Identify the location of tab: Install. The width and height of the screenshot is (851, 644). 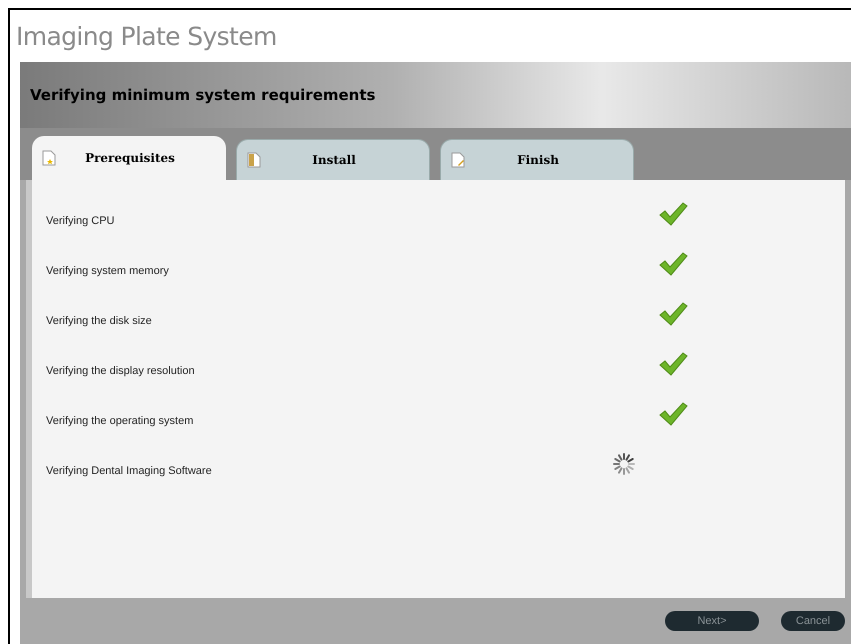
(333, 159).